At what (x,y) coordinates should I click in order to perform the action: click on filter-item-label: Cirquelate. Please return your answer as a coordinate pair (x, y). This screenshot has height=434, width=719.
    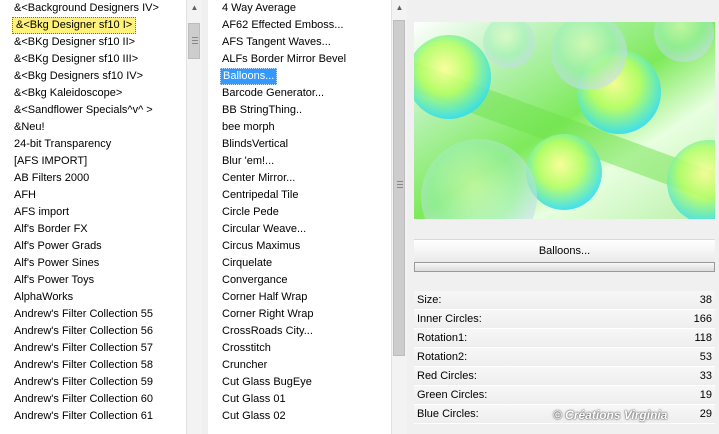
    Looking at the image, I should click on (247, 263).